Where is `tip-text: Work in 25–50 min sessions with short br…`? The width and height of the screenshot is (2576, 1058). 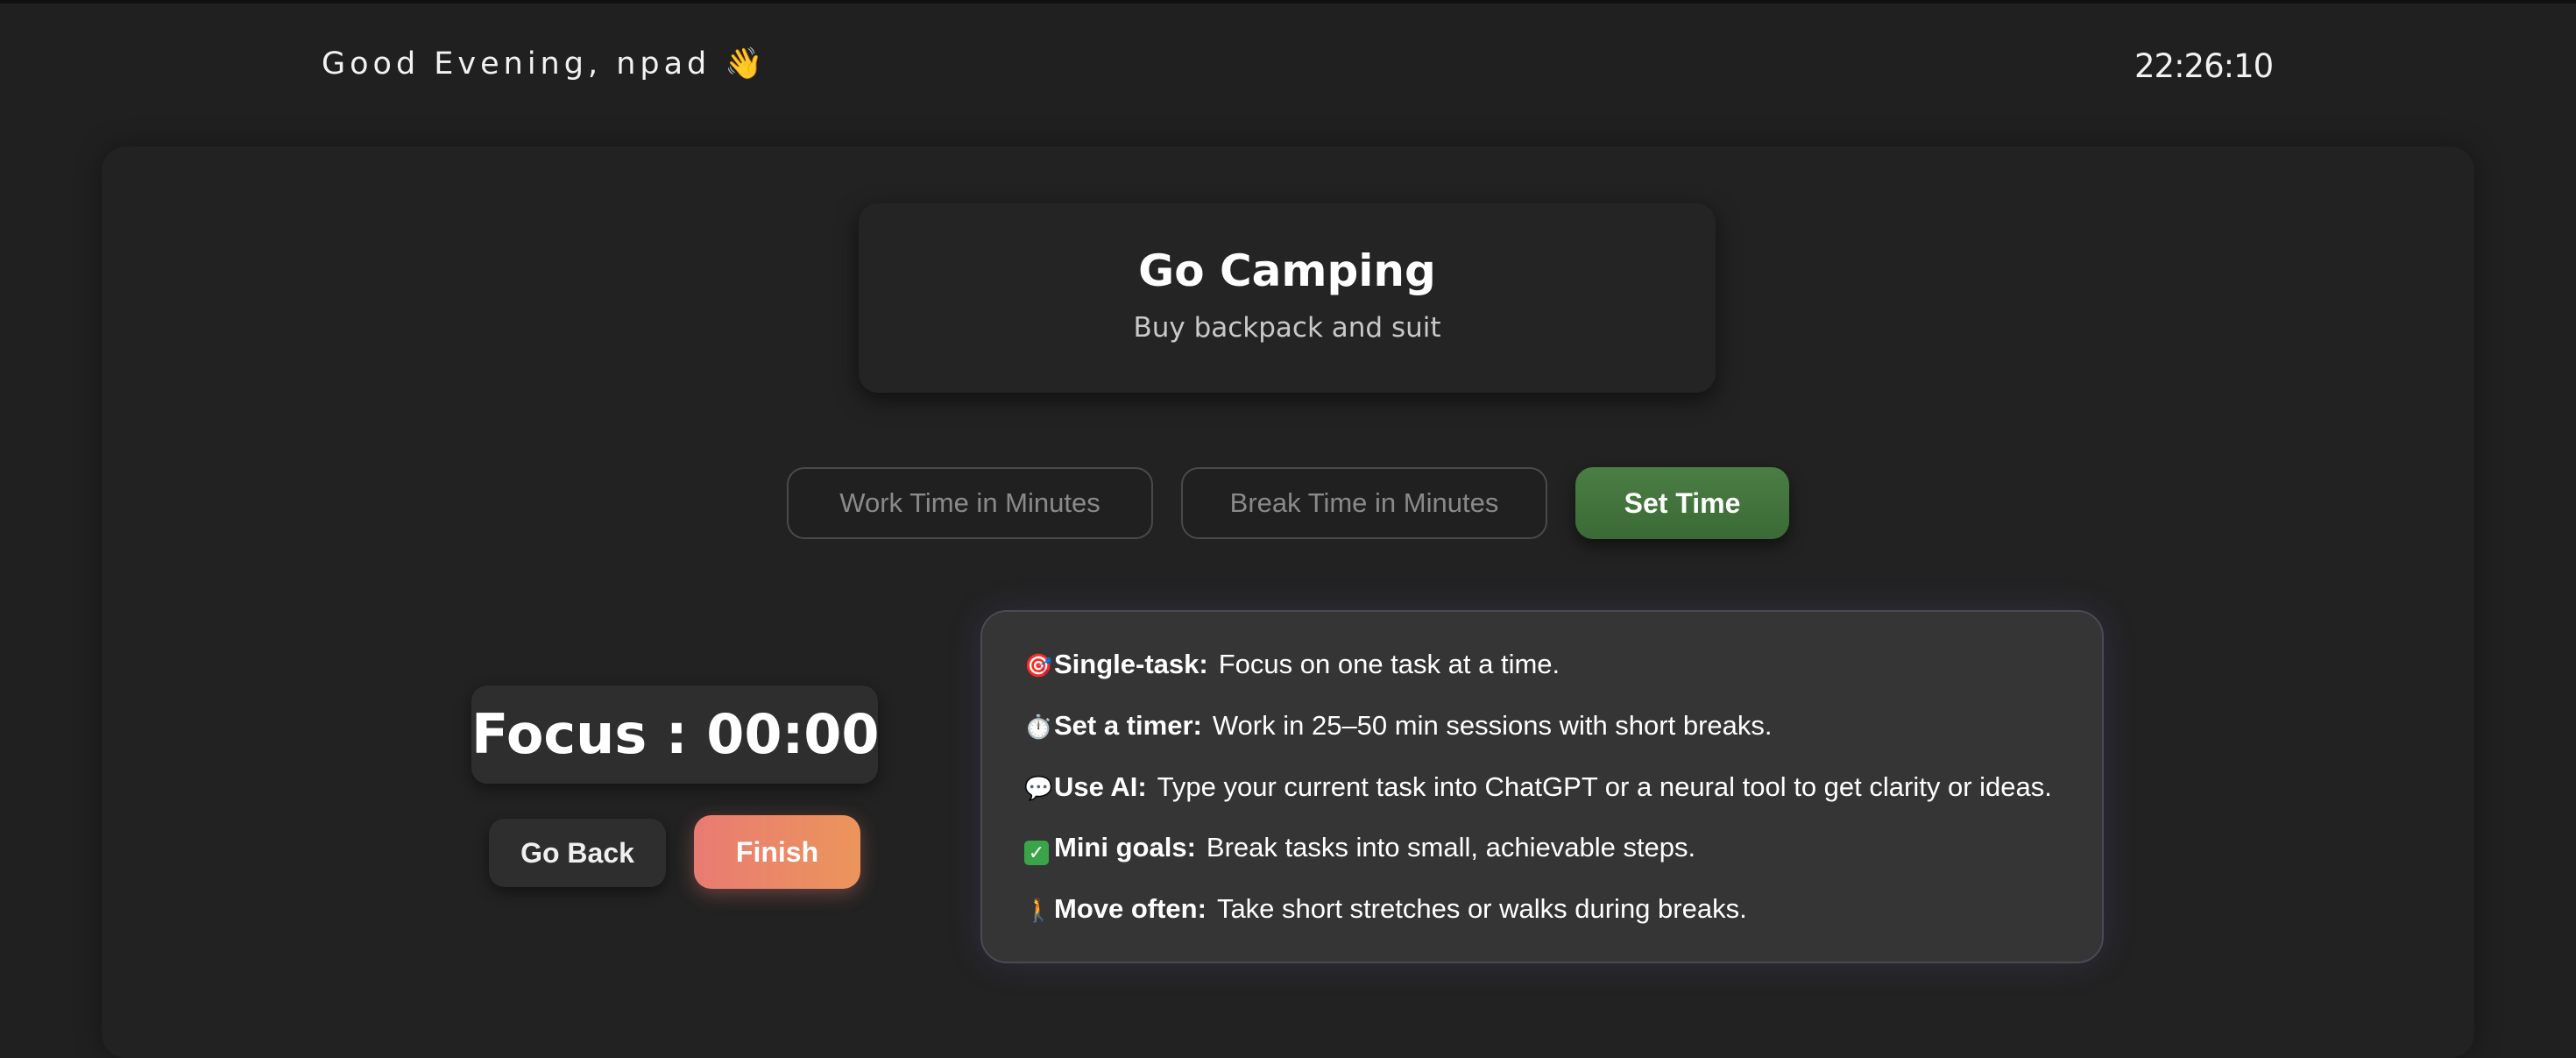 tip-text: Work in 25–50 min sessions with short br… is located at coordinates (1492, 725).